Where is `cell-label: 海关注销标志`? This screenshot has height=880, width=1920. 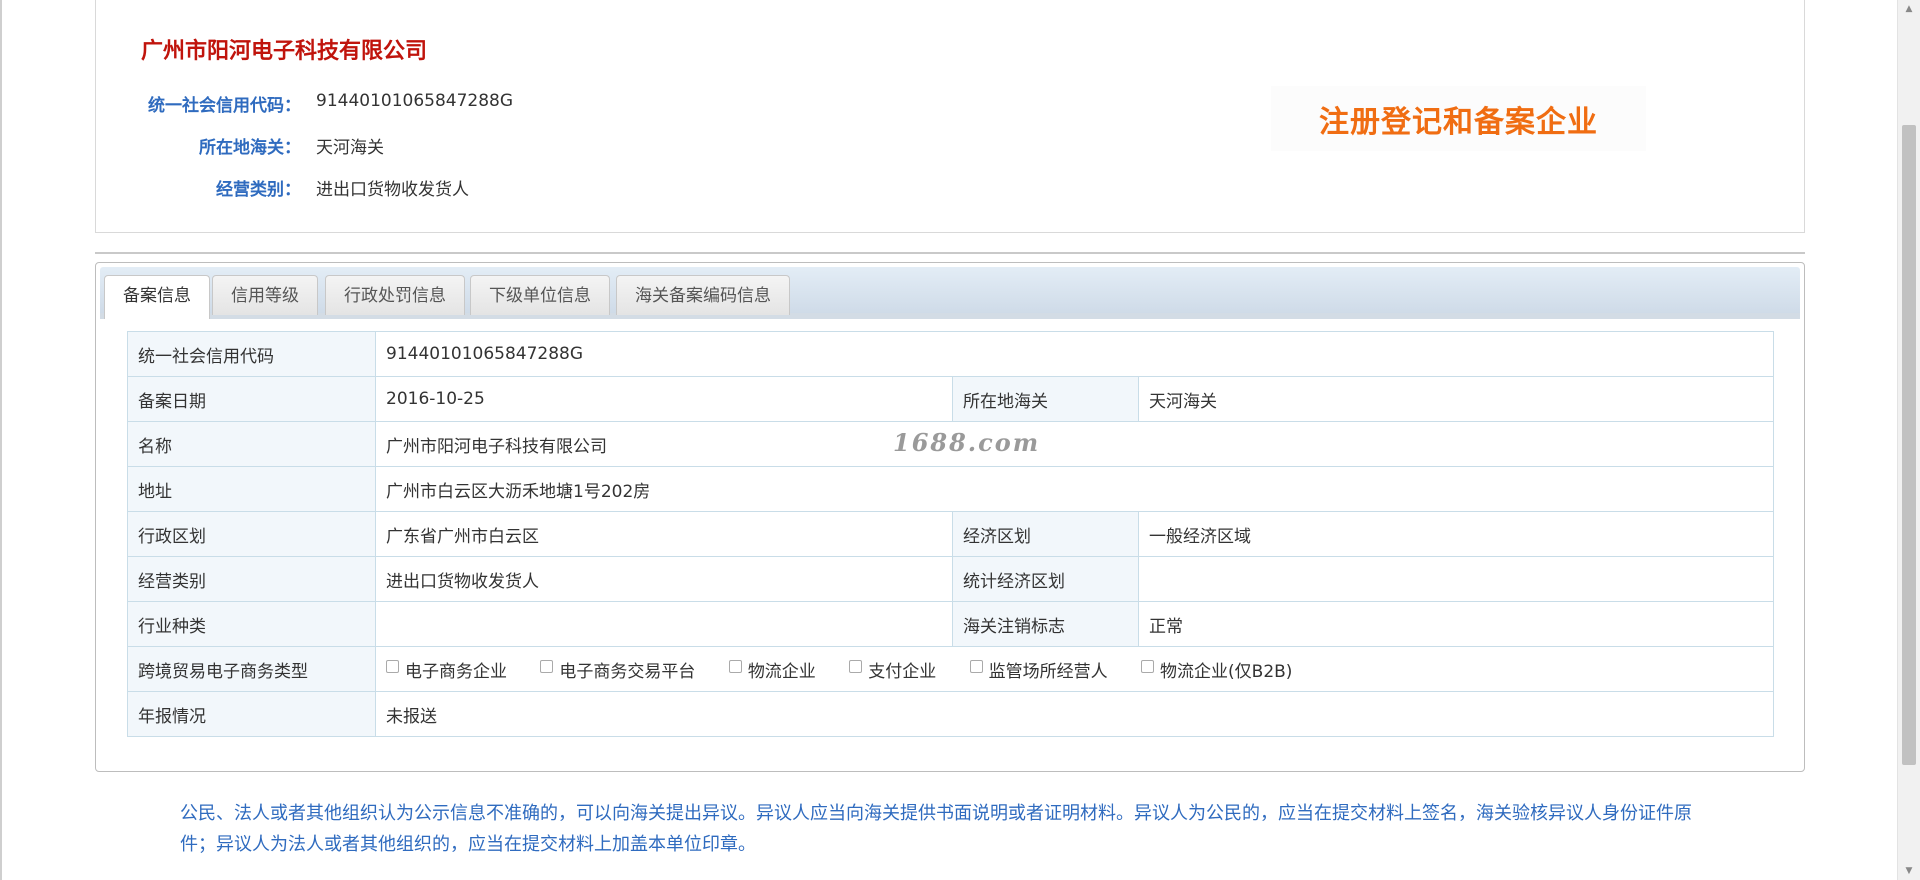 cell-label: 海关注销标志 is located at coordinates (1045, 624).